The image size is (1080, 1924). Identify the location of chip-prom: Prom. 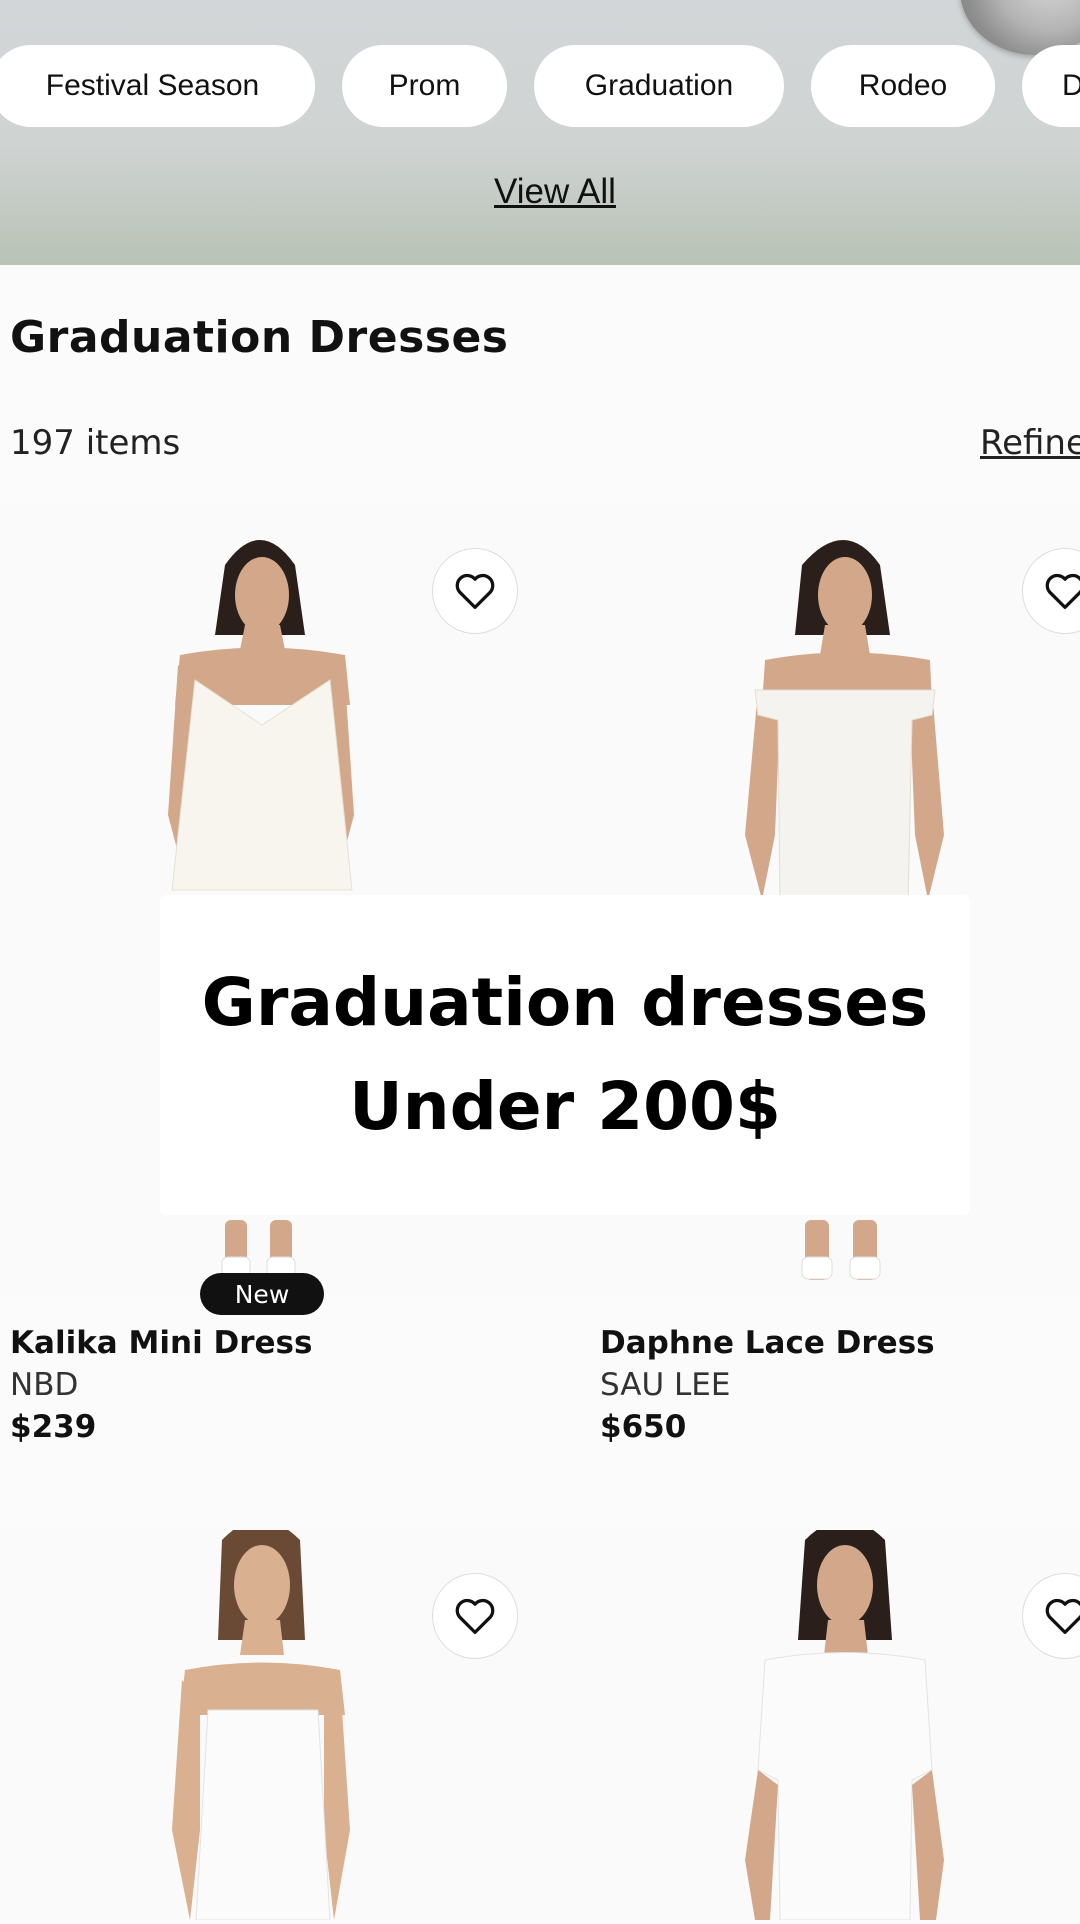
(424, 86).